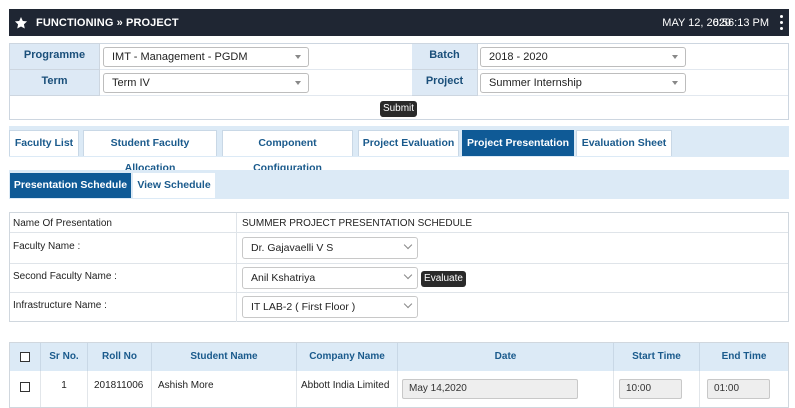  What do you see at coordinates (535, 83) in the screenshot?
I see `project-select-value: Summer Internship` at bounding box center [535, 83].